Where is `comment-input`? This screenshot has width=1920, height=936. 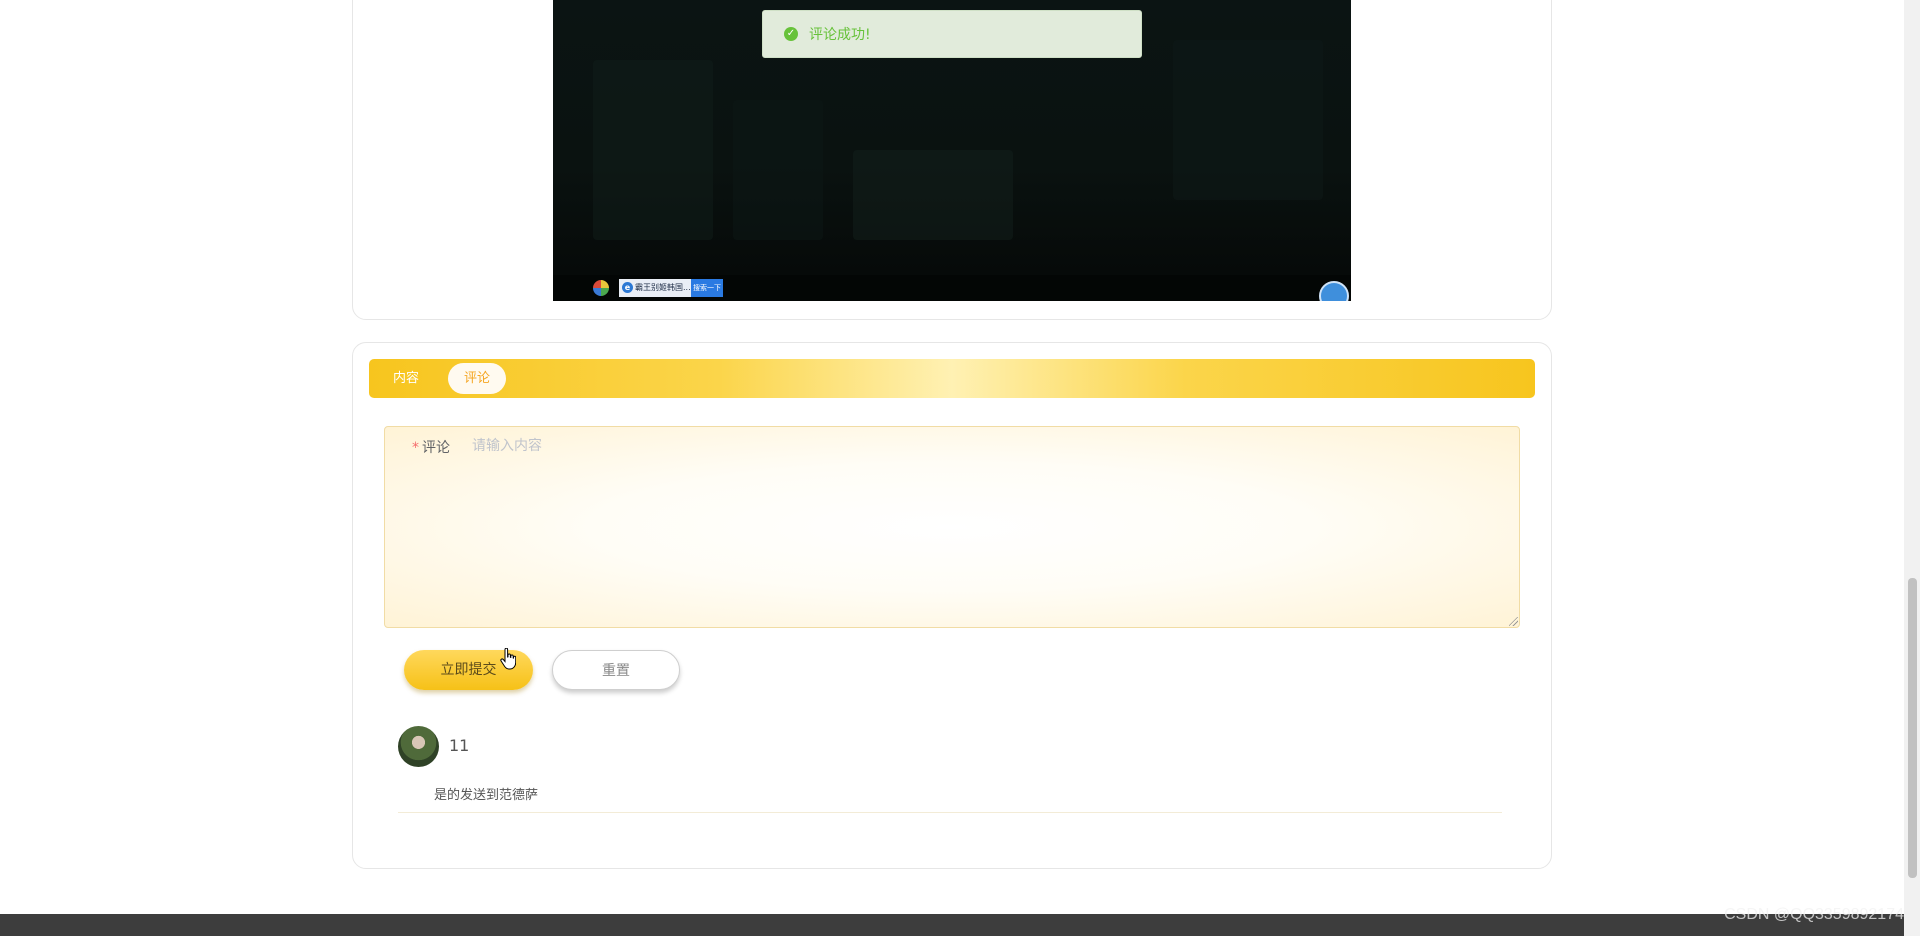 comment-input is located at coordinates (987, 446).